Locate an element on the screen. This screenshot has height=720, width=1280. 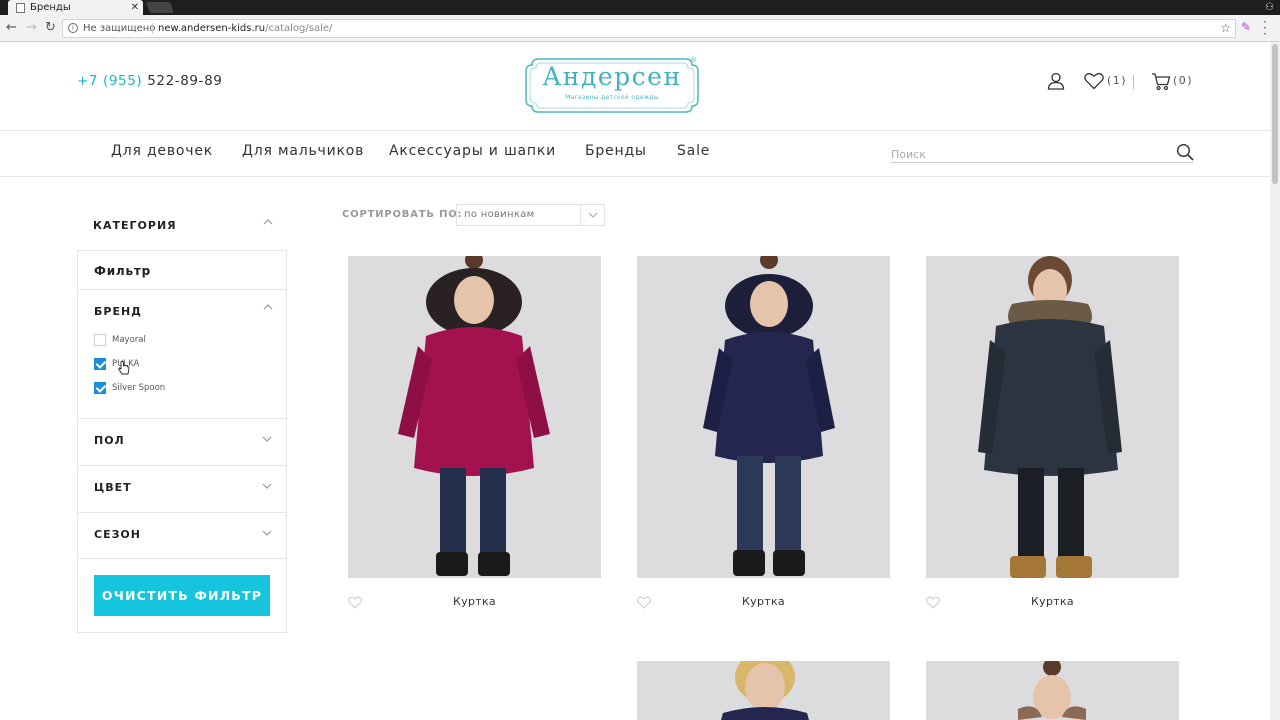
phone-digits: 522-89-89 is located at coordinates (185, 81).